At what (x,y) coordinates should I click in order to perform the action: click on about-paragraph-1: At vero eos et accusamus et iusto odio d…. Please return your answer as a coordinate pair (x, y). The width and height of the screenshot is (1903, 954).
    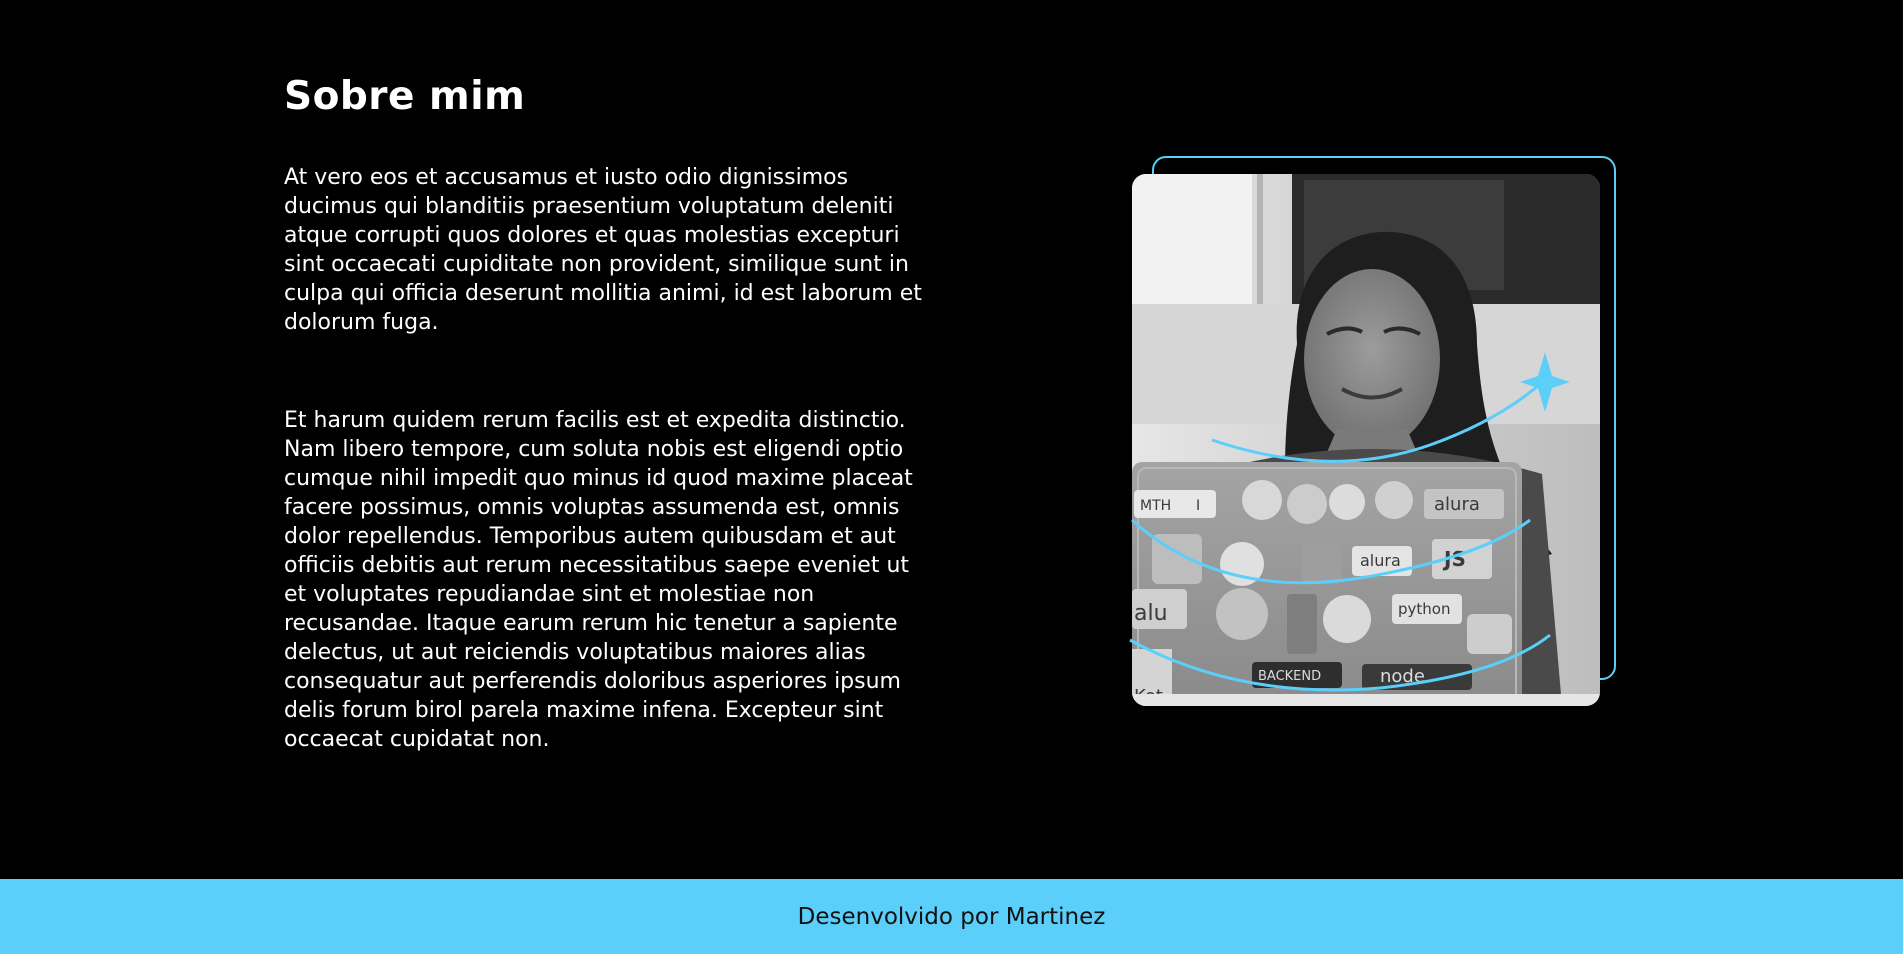
    Looking at the image, I should click on (603, 250).